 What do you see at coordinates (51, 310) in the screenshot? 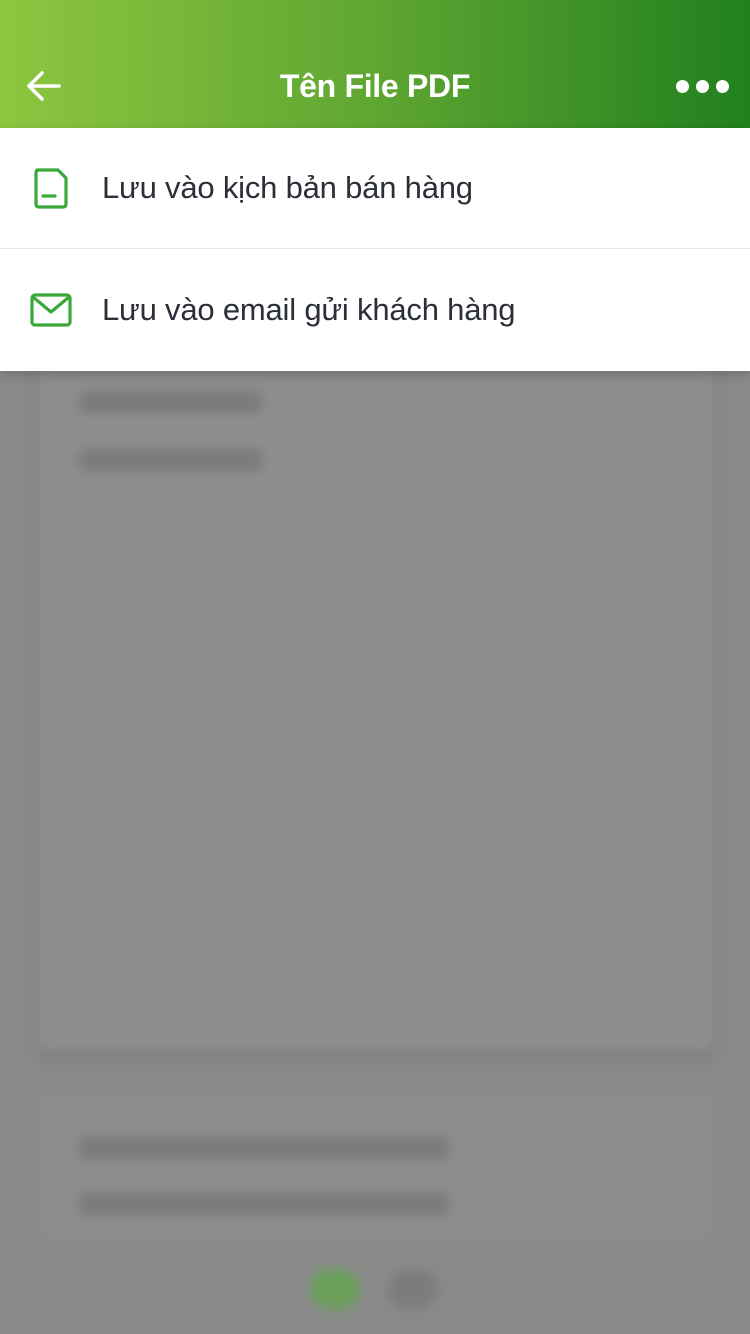
I see `mail-icon` at bounding box center [51, 310].